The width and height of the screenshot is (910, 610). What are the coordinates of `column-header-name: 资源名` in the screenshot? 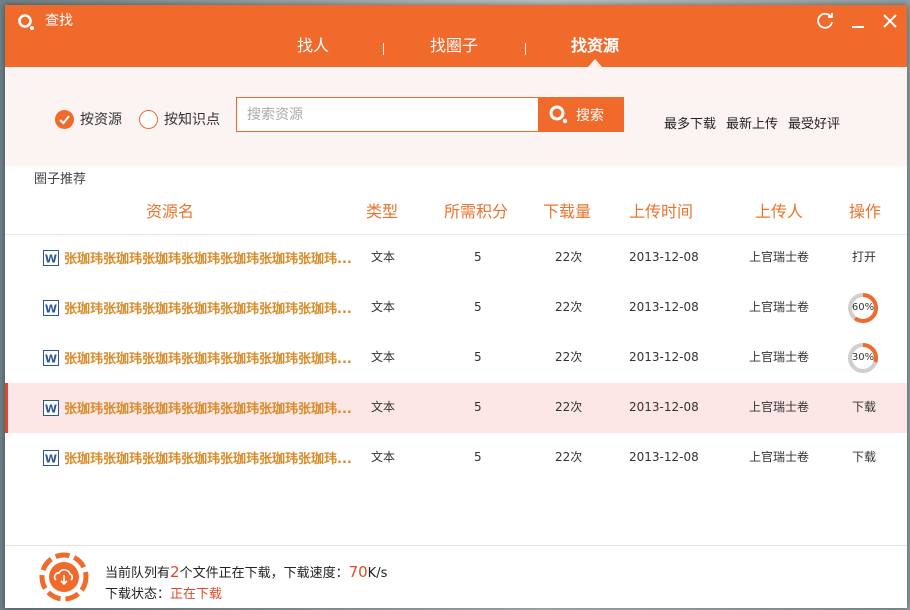 It's located at (170, 211).